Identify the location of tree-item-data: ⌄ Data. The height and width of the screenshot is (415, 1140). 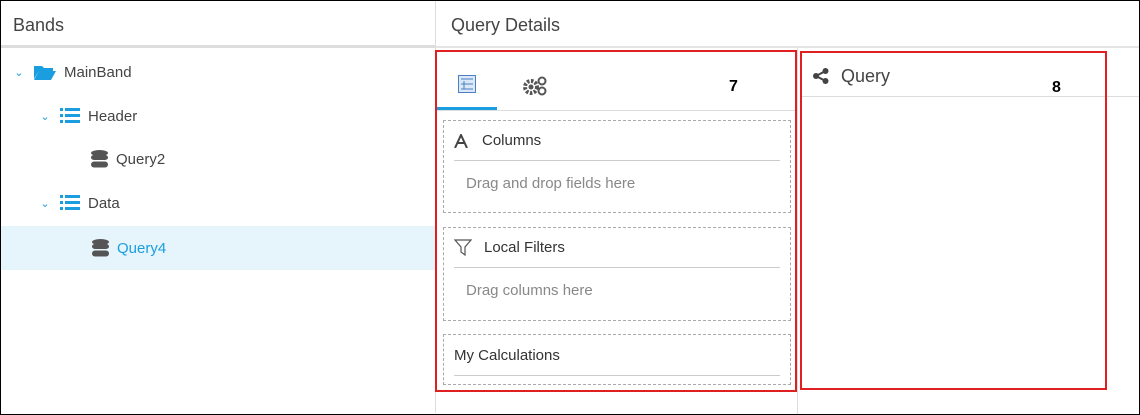
(217, 203).